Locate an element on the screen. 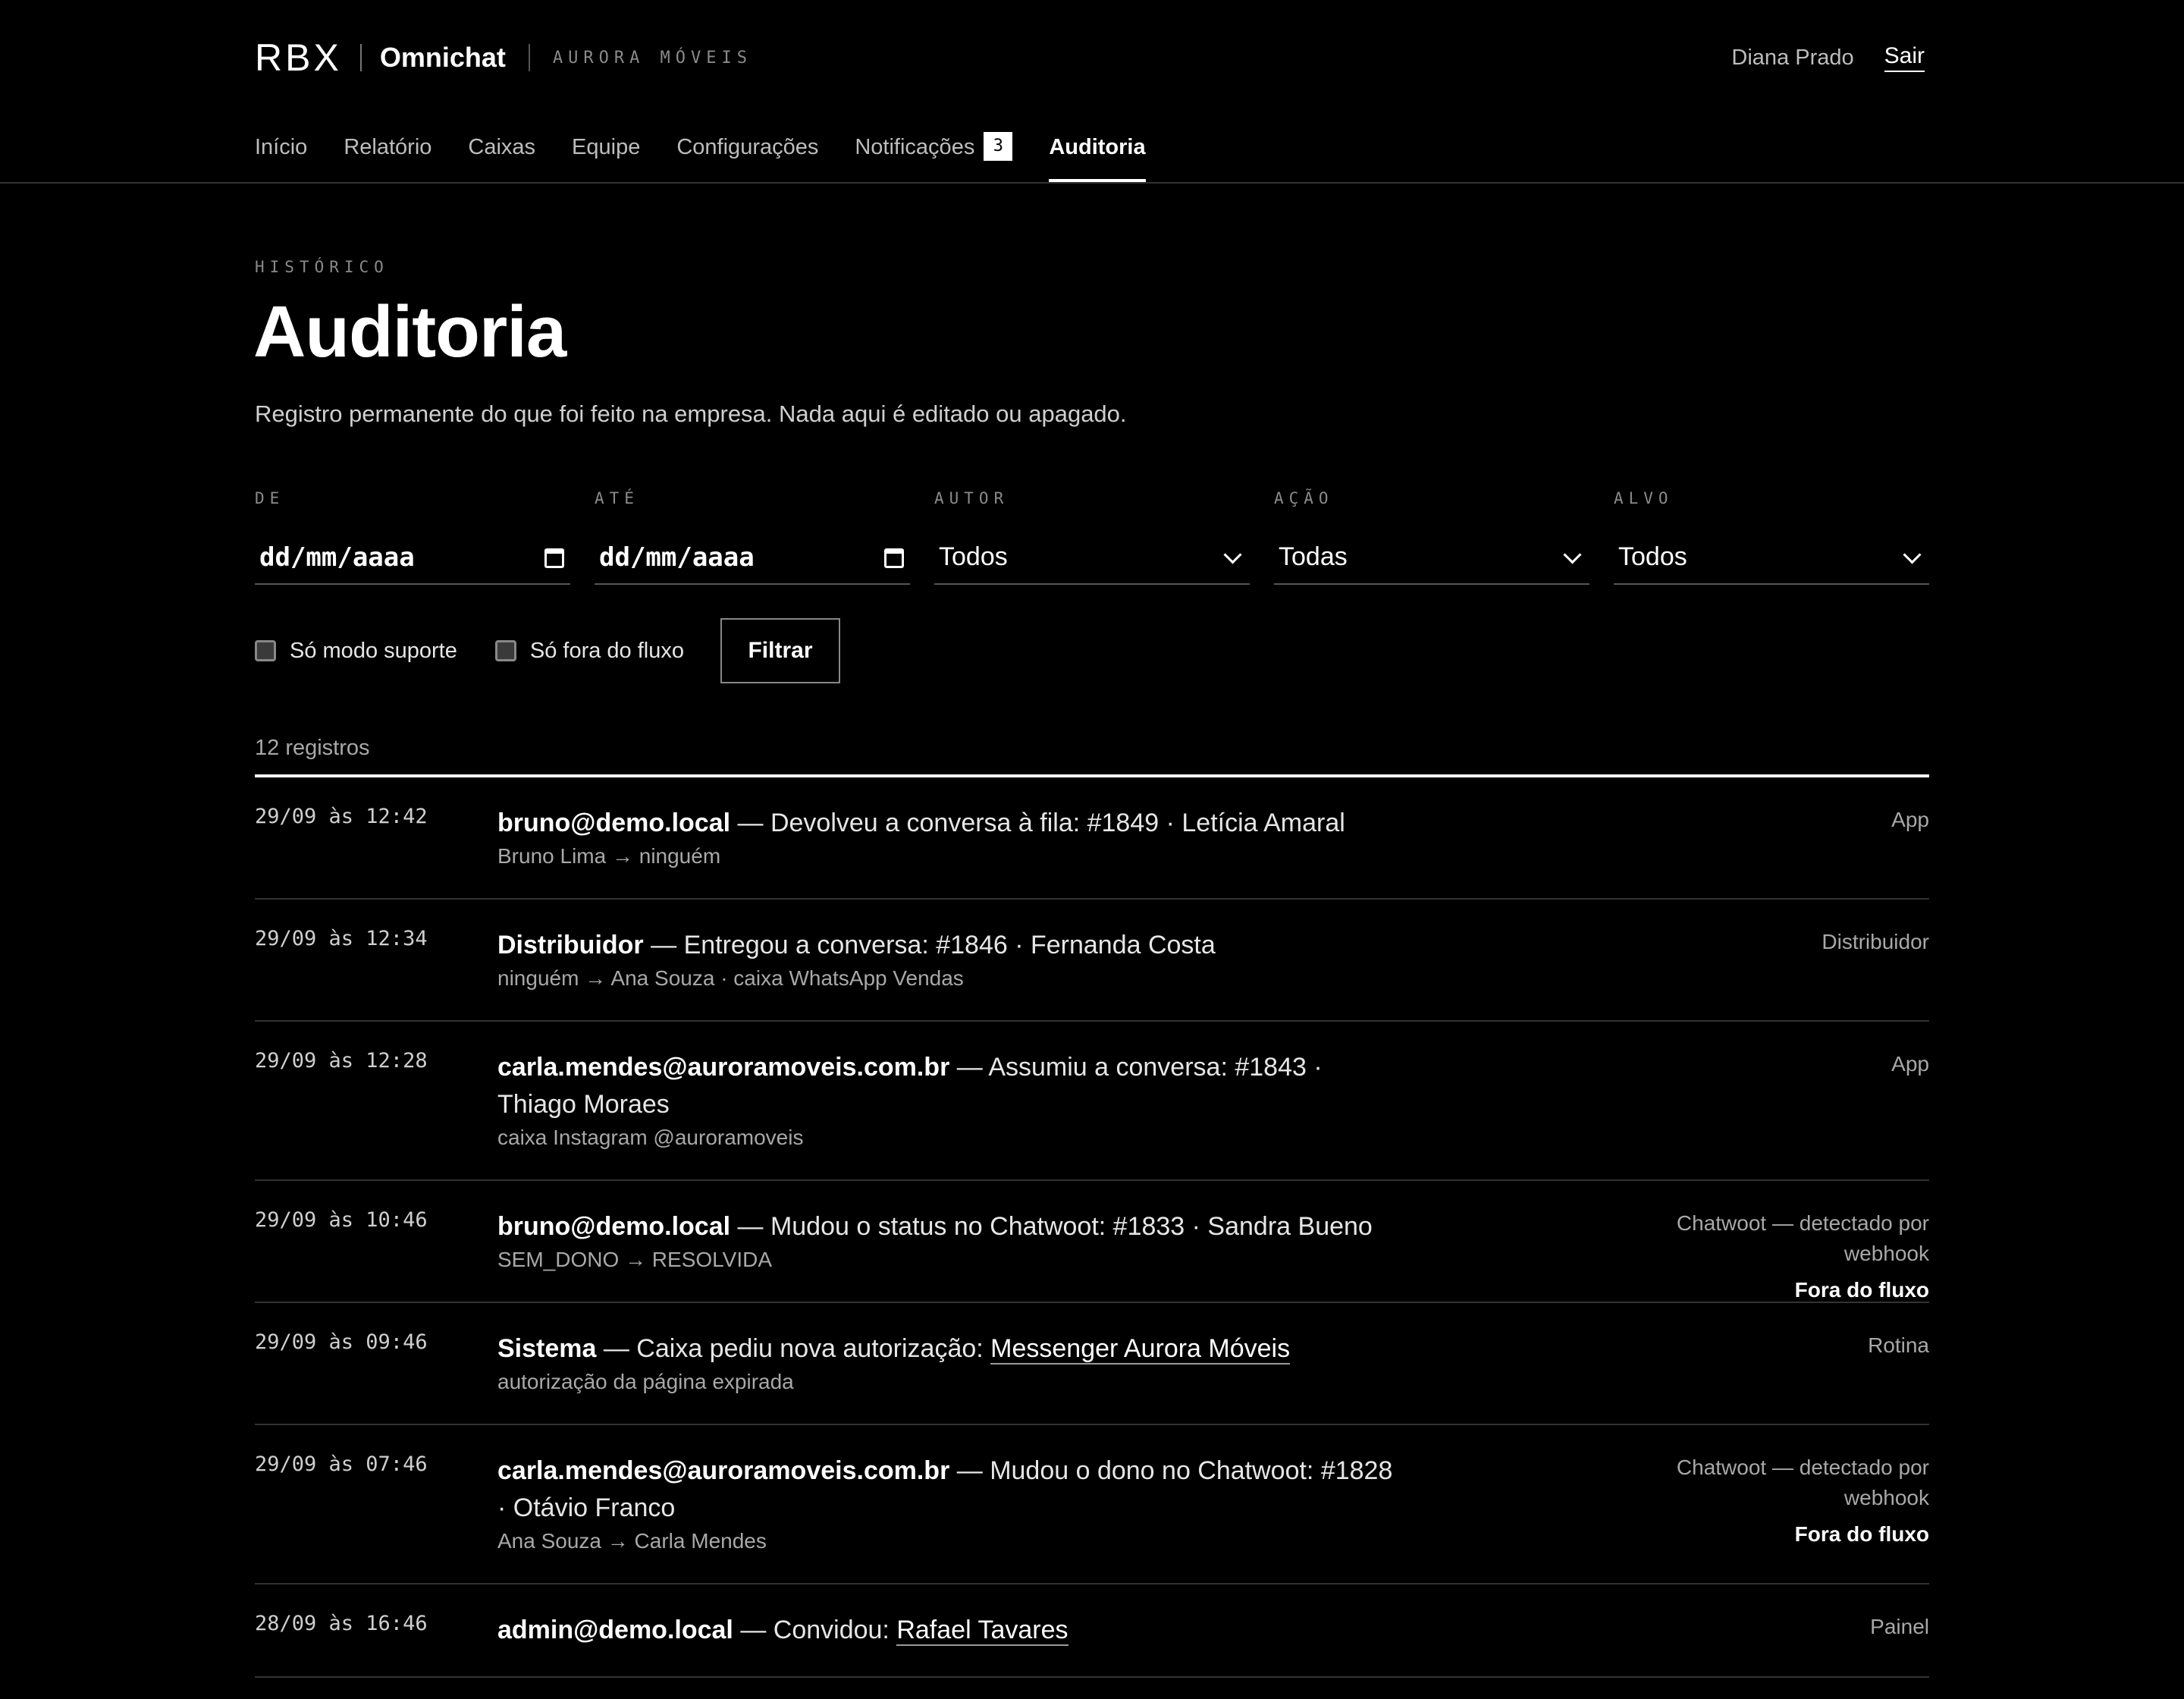 Image resolution: width=2184 pixels, height=1699 pixels. filter-from-label: DE is located at coordinates (270, 498).